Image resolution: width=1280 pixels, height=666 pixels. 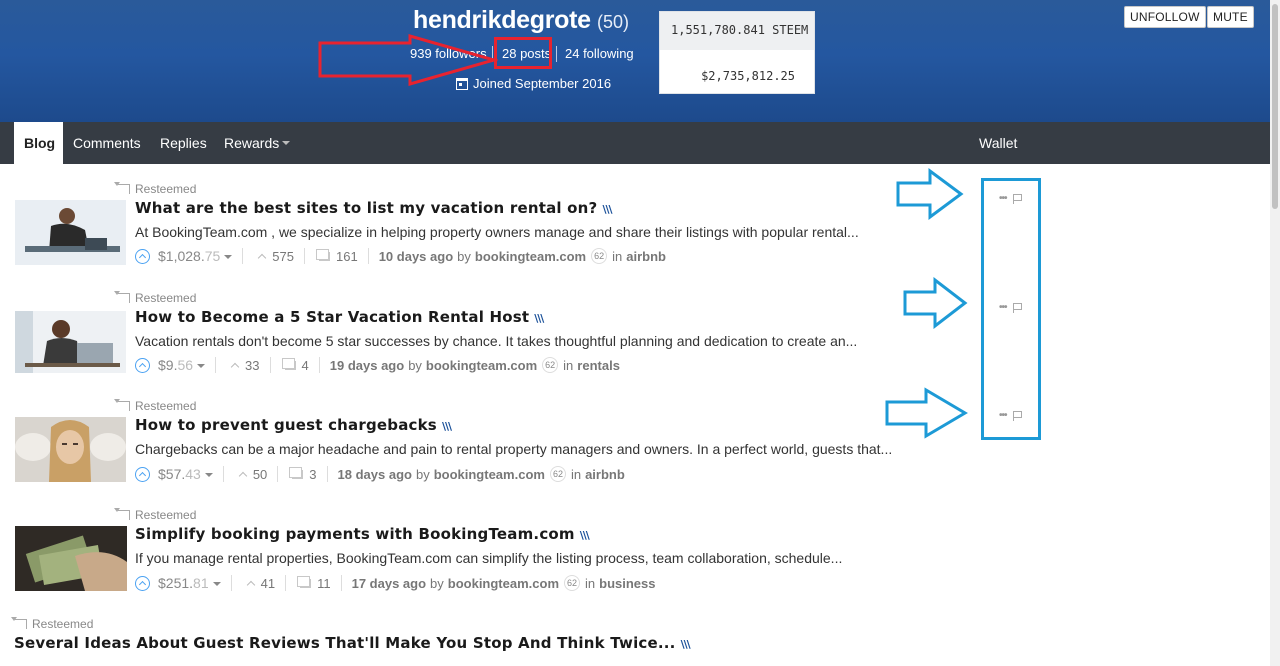 What do you see at coordinates (189, 583) in the screenshot?
I see `post-payout: $251.81` at bounding box center [189, 583].